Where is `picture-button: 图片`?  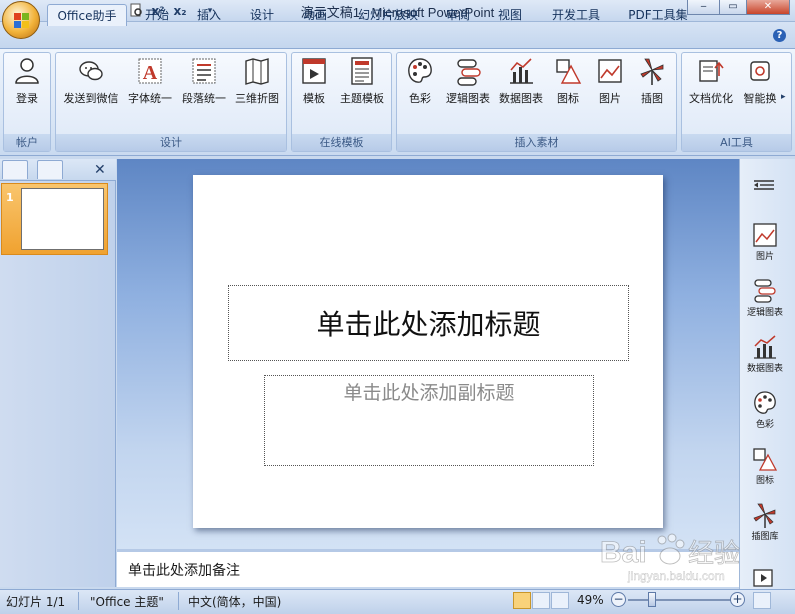 picture-button: 图片 is located at coordinates (610, 86).